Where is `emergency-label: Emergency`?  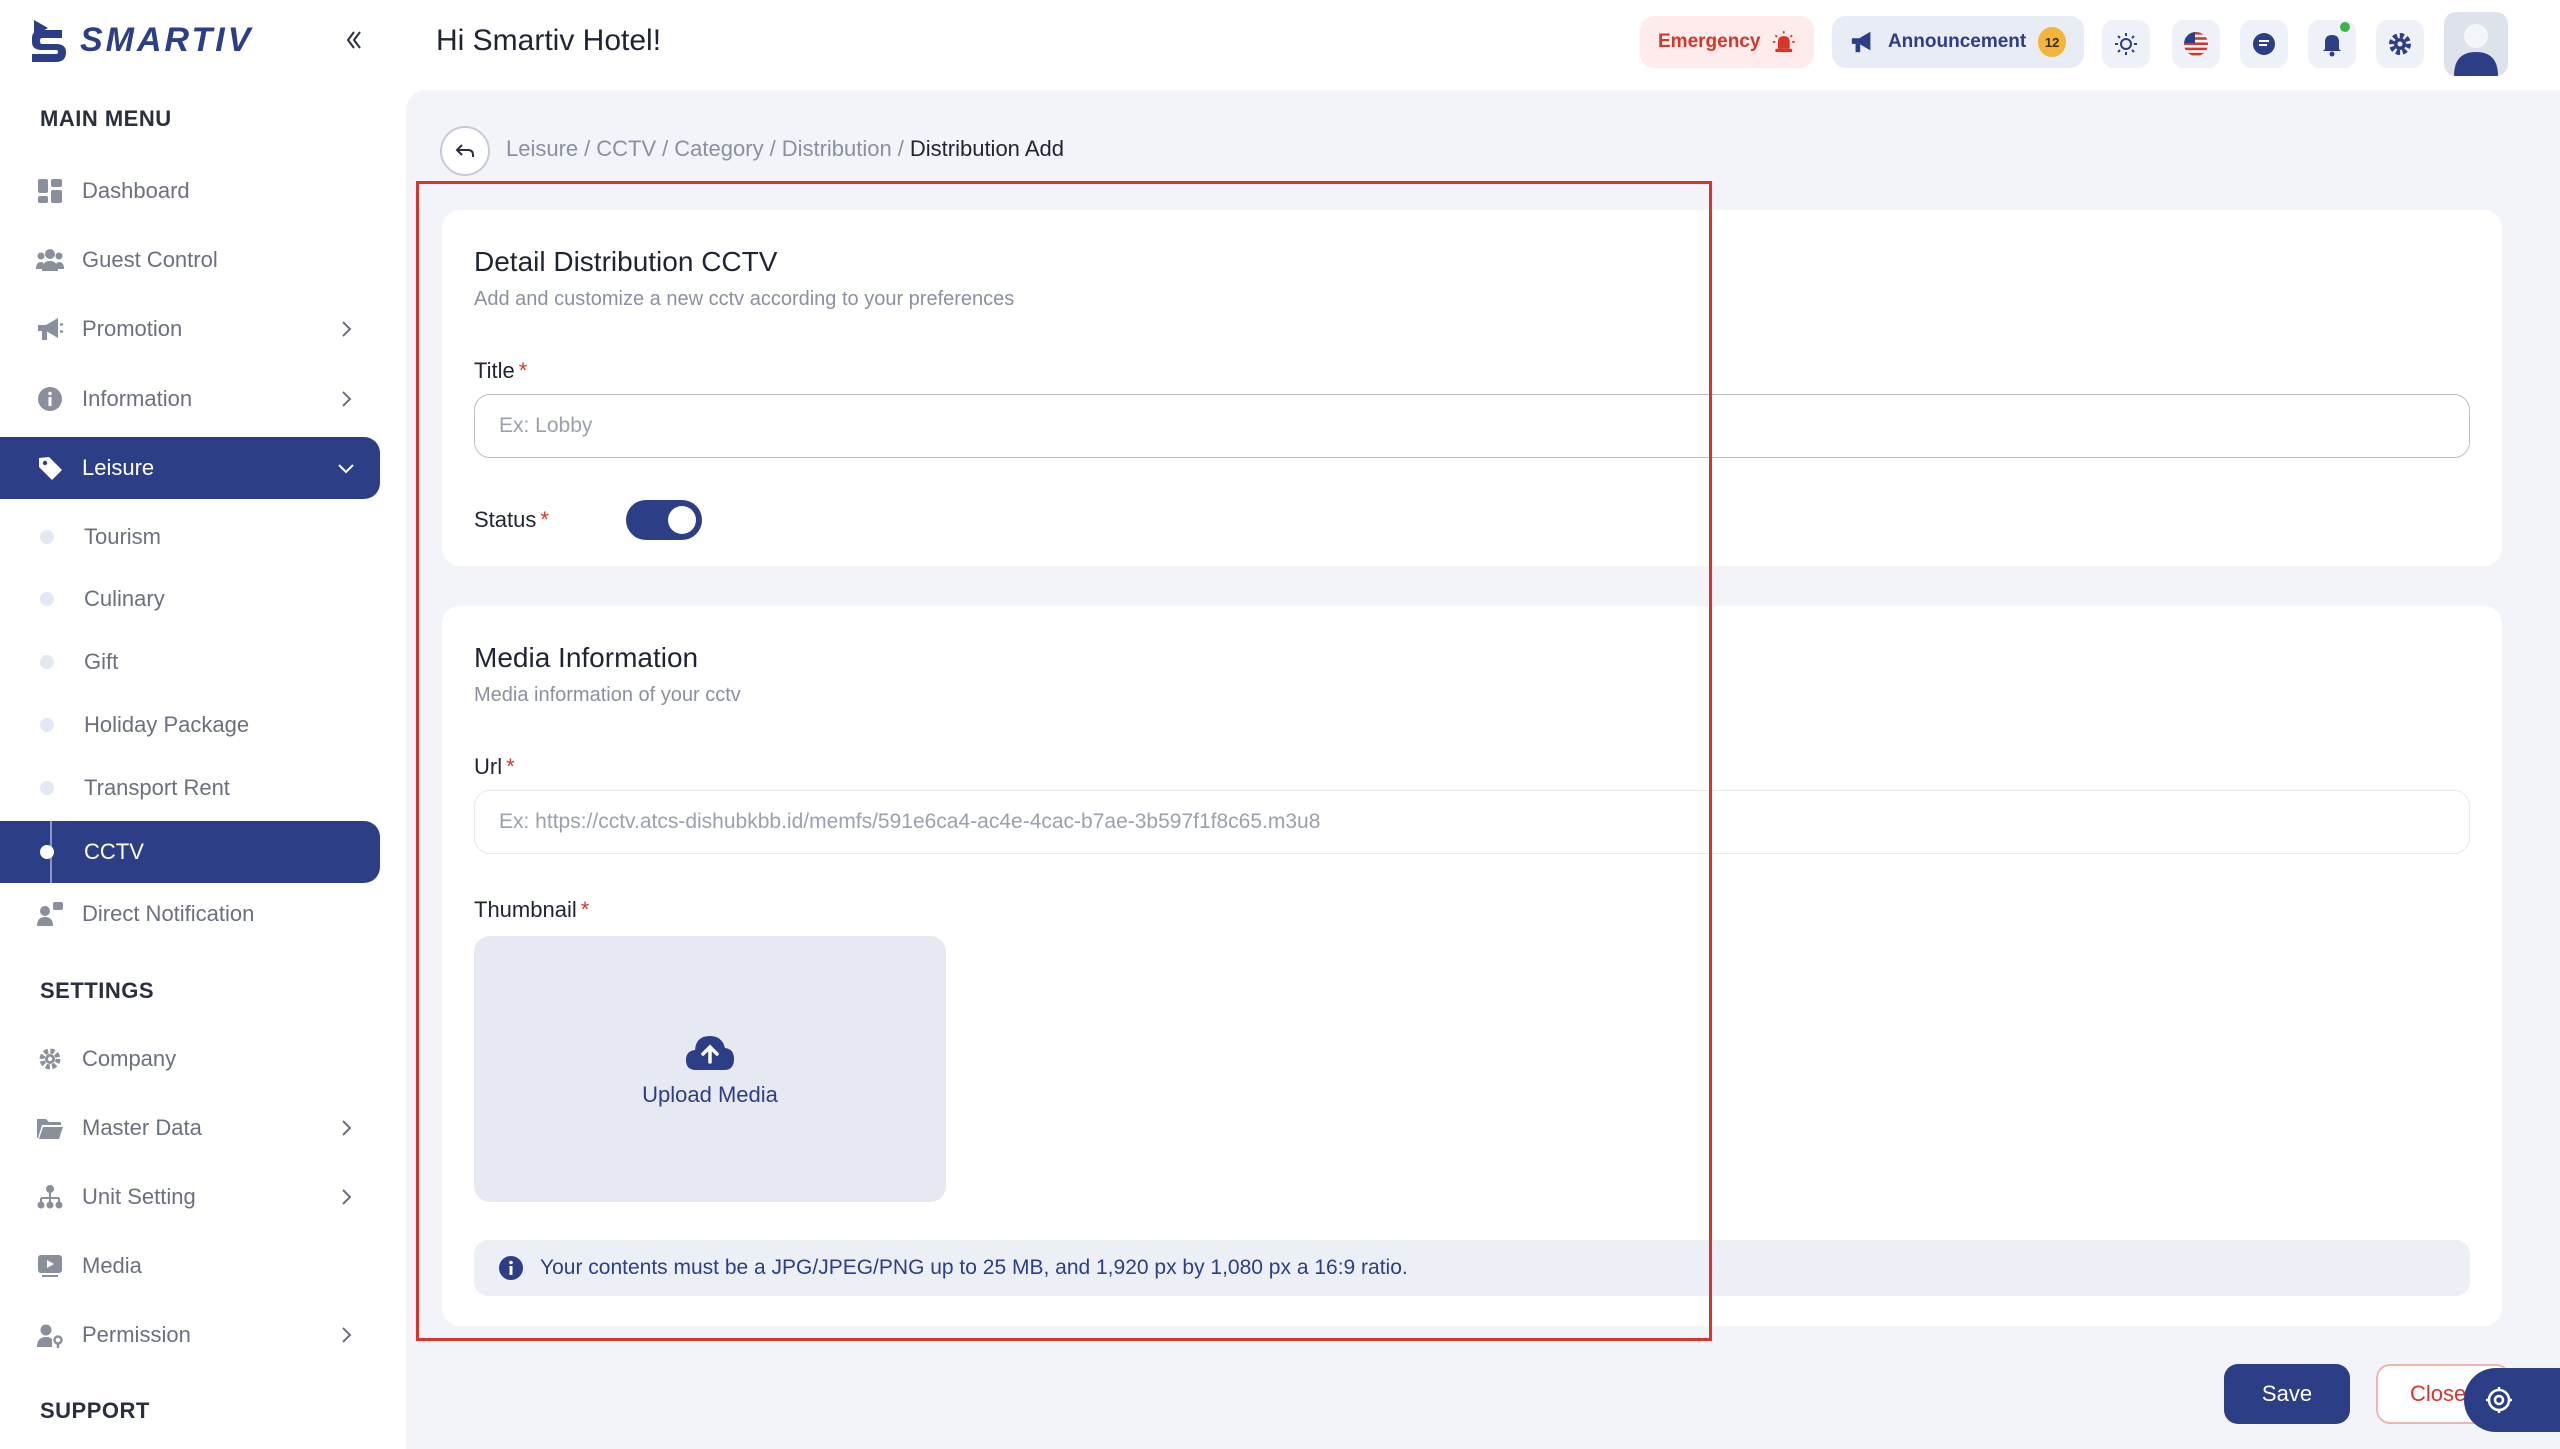
emergency-label: Emergency is located at coordinates (1709, 41).